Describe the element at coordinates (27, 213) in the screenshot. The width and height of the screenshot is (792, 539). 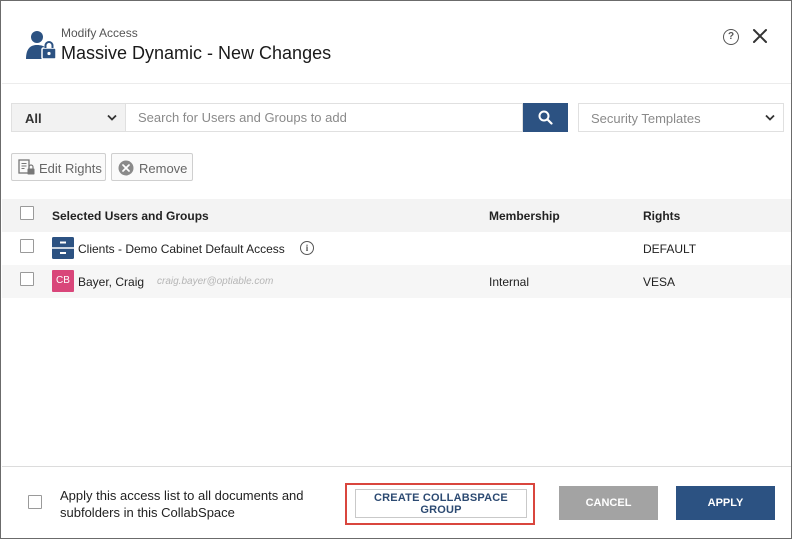
I see `select-all-checkbox` at that location.